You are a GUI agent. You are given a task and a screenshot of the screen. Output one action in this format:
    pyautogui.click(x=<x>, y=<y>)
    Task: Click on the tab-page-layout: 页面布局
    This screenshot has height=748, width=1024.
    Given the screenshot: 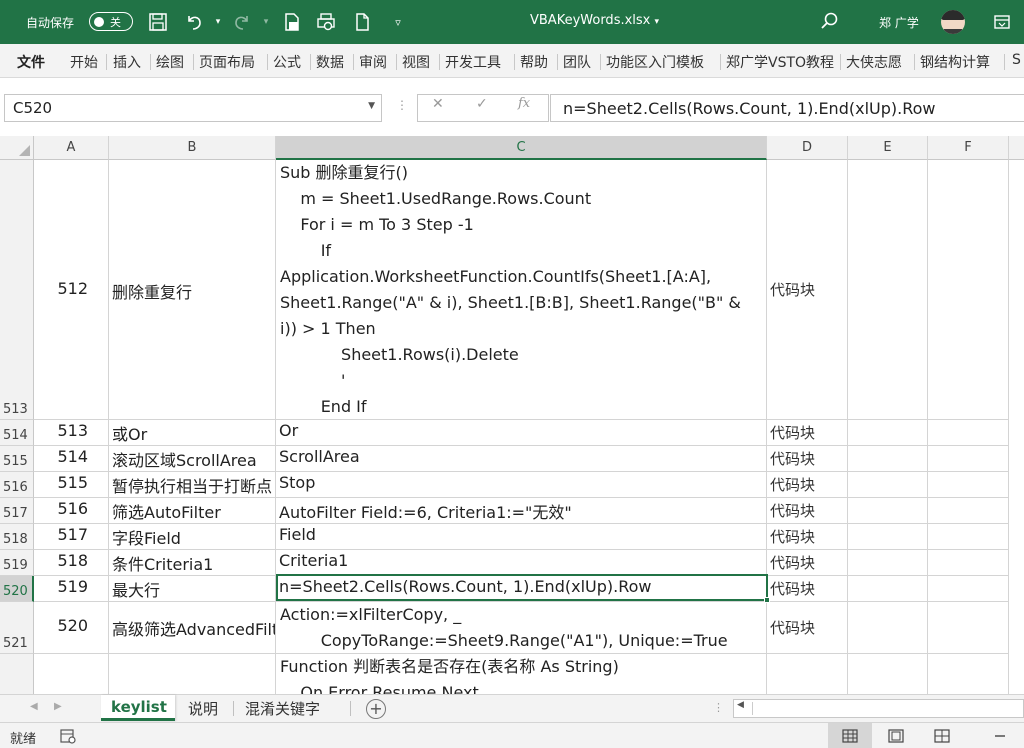 What is the action you would take?
    pyautogui.click(x=227, y=62)
    